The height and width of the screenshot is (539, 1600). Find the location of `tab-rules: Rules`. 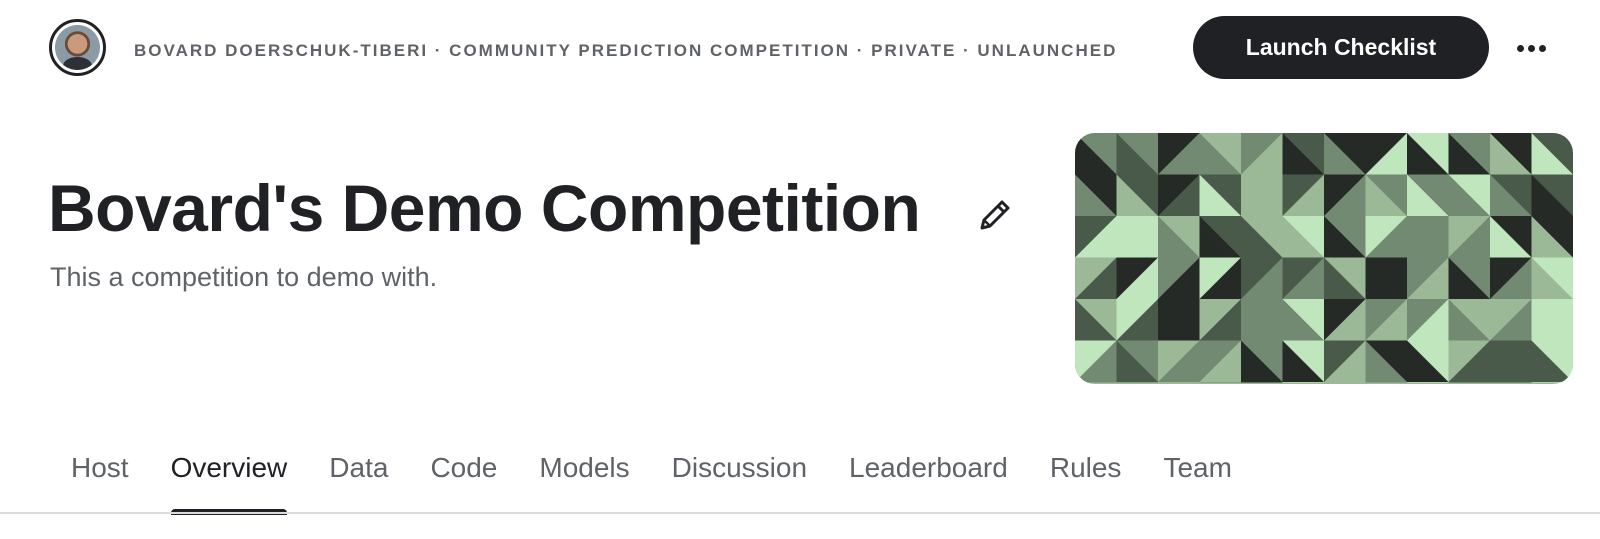

tab-rules: Rules is located at coordinates (1086, 475).